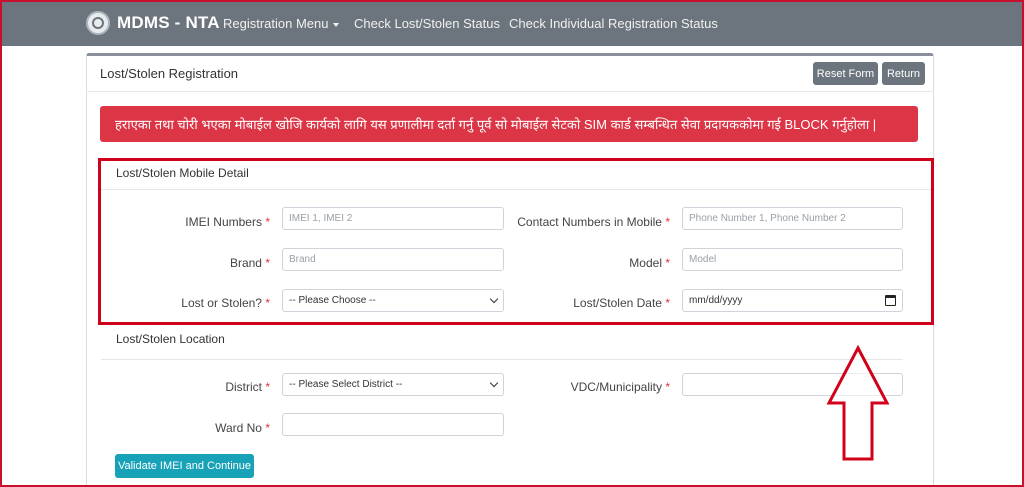  I want to click on up-arrow-icon, so click(858, 403).